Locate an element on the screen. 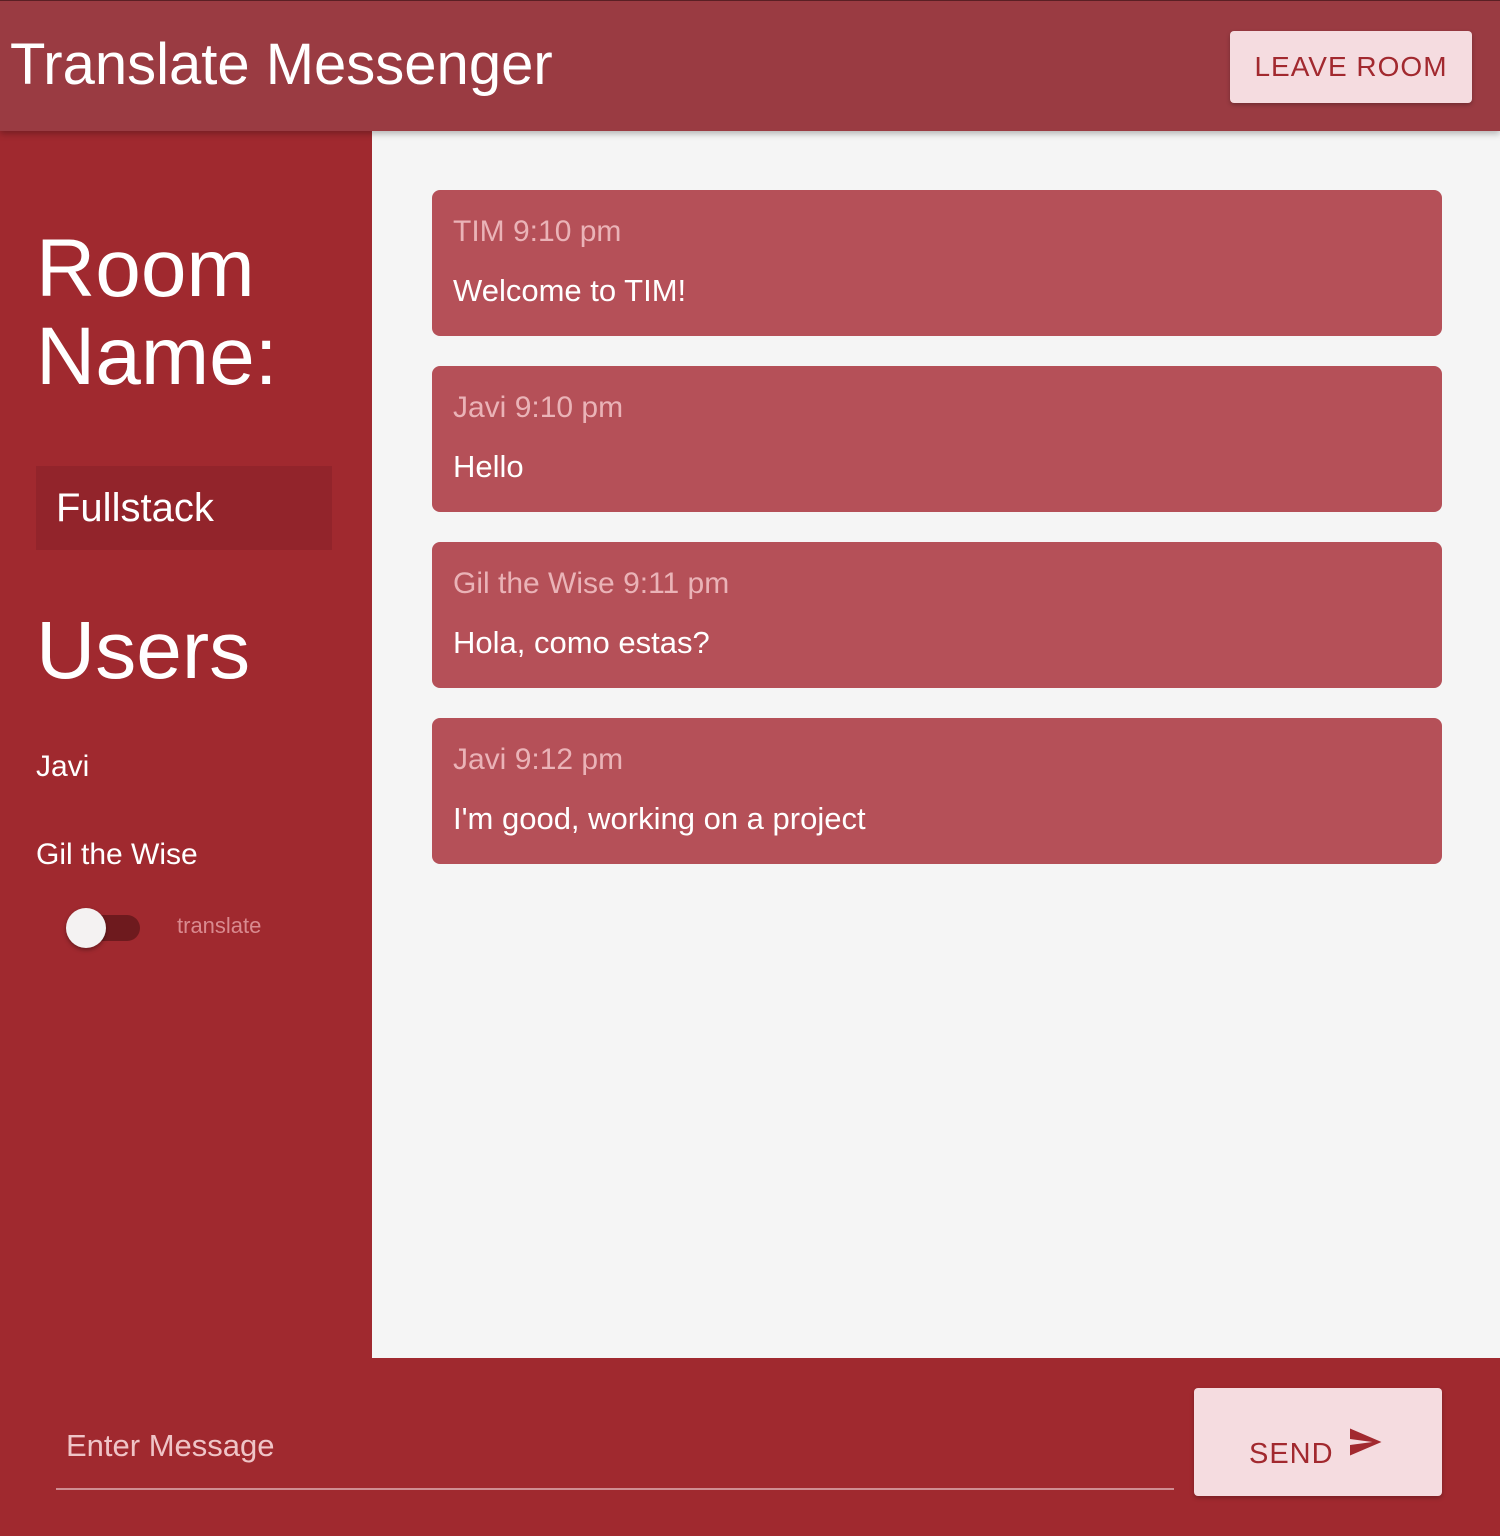 Image resolution: width=1500 pixels, height=1536 pixels. message-author: Gil the Wise is located at coordinates (534, 583).